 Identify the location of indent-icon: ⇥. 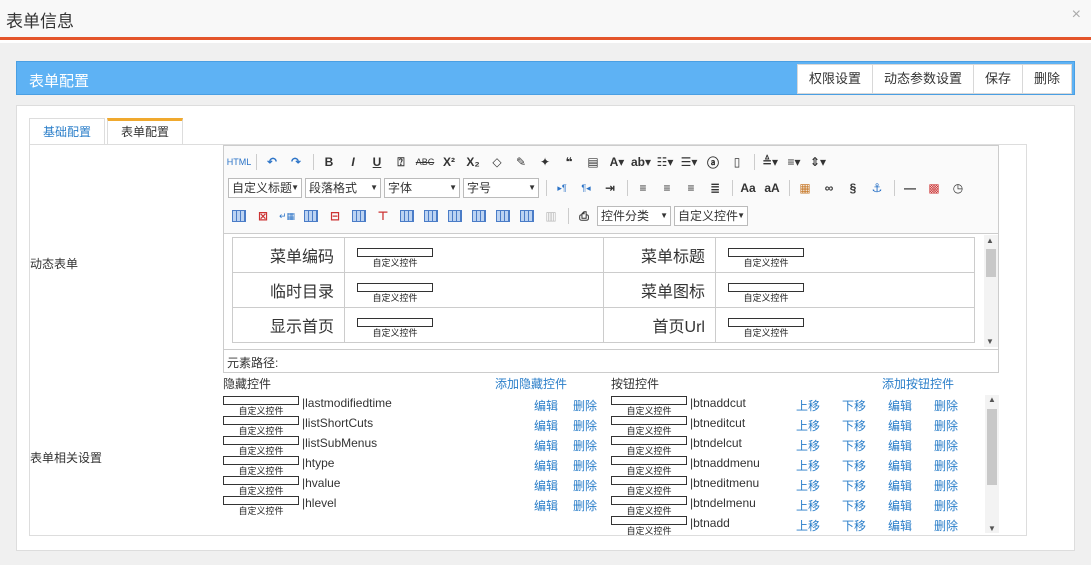
(610, 188).